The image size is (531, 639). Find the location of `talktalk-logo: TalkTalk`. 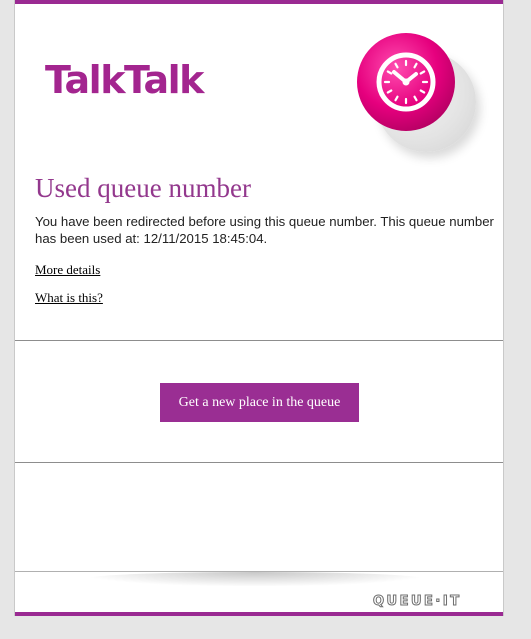

talktalk-logo: TalkTalk is located at coordinates (124, 80).